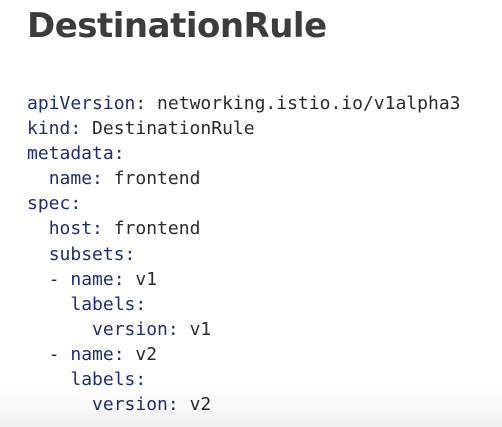  What do you see at coordinates (75, 229) in the screenshot?
I see `yaml-key: host:` at bounding box center [75, 229].